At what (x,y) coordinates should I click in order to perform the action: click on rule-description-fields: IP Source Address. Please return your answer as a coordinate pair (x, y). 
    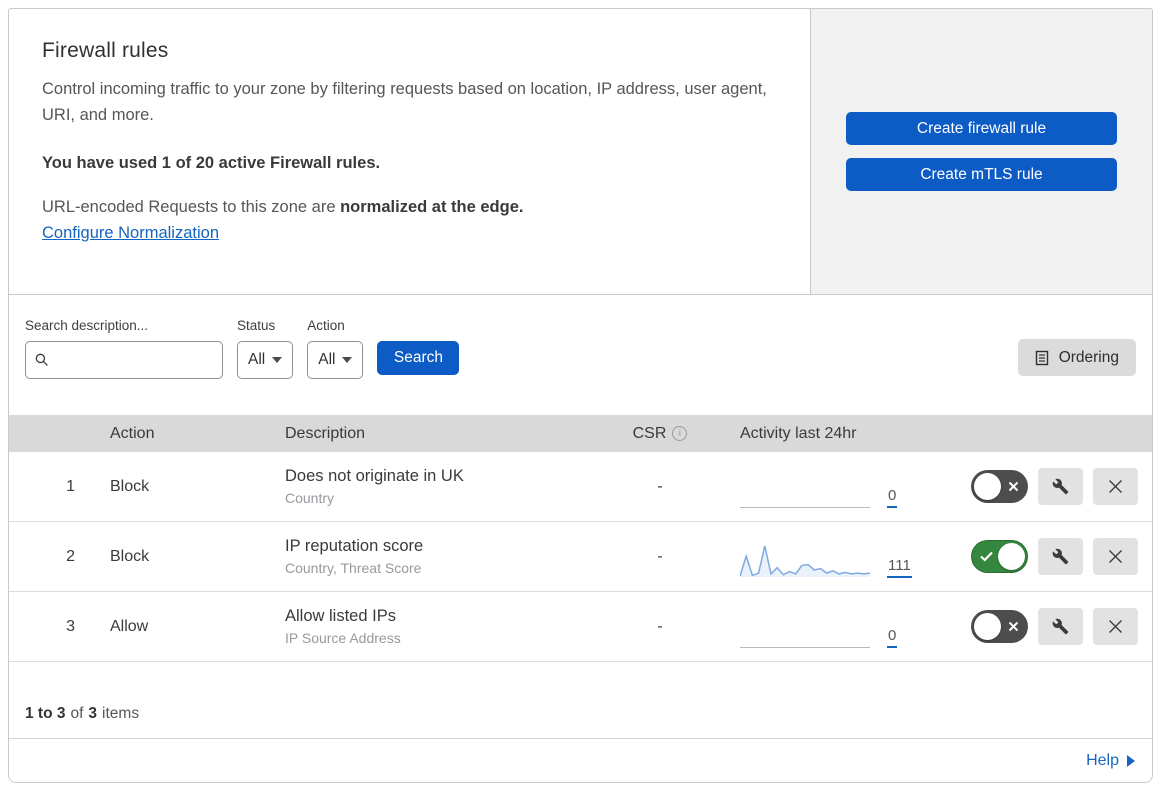
    Looking at the image, I should click on (343, 638).